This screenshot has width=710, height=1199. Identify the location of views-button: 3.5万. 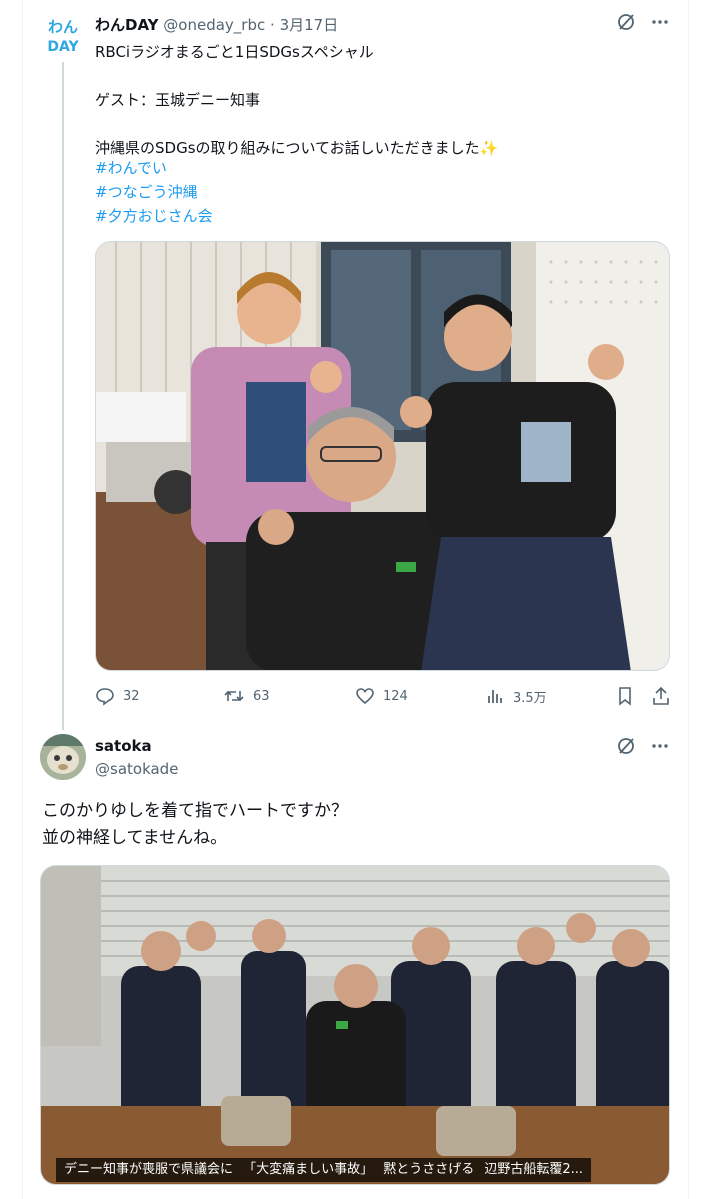
(516, 696).